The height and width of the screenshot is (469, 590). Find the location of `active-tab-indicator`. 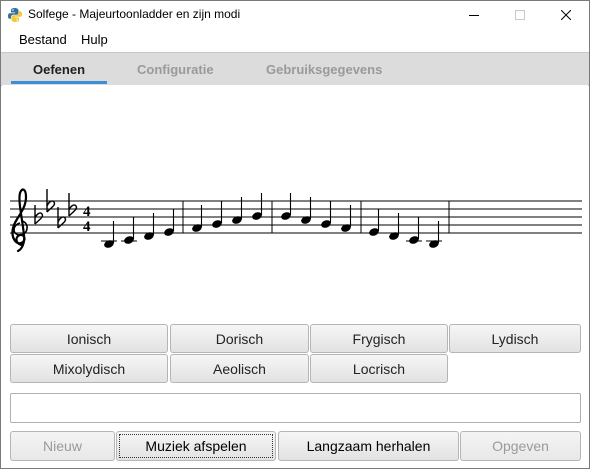

active-tab-indicator is located at coordinates (59, 82).